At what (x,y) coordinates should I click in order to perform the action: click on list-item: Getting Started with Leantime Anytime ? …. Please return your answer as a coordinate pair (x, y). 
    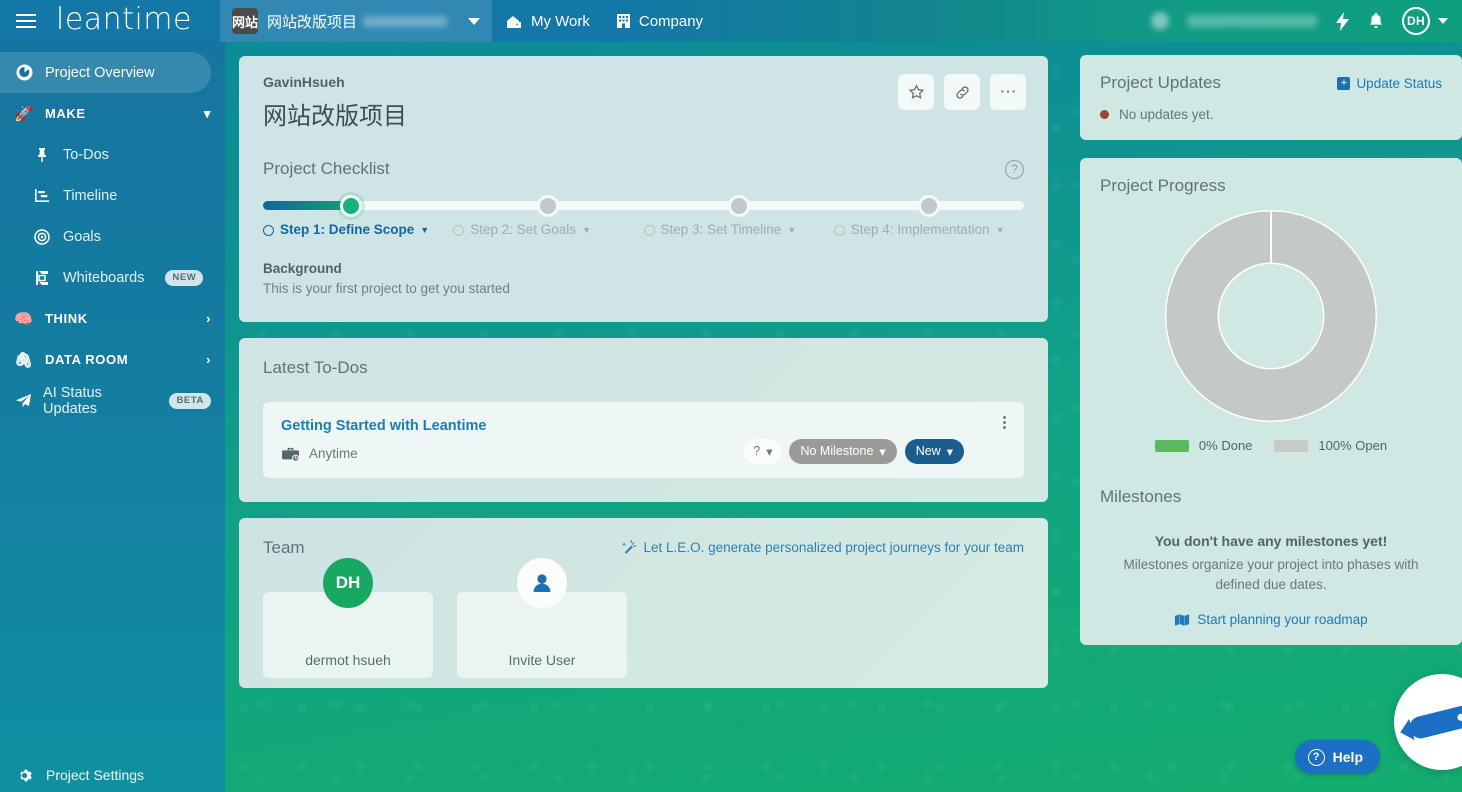
    Looking at the image, I should click on (643, 439).